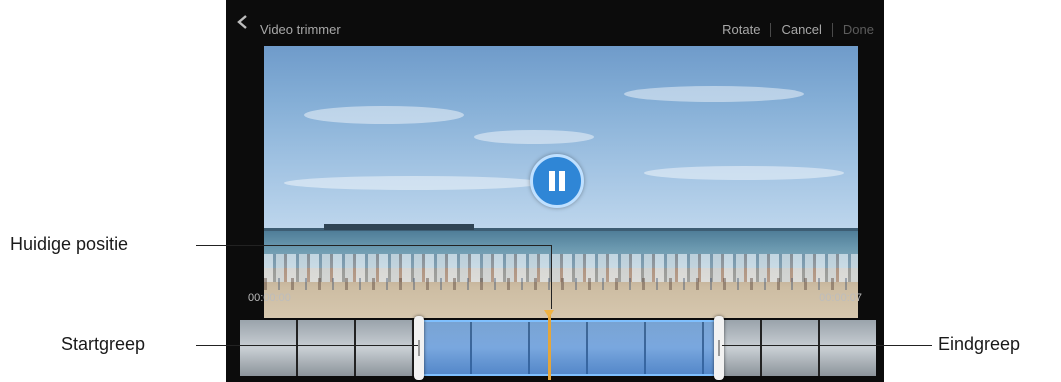 The height and width of the screenshot is (382, 1061). I want to click on end-time: 00:00:07, so click(840, 298).